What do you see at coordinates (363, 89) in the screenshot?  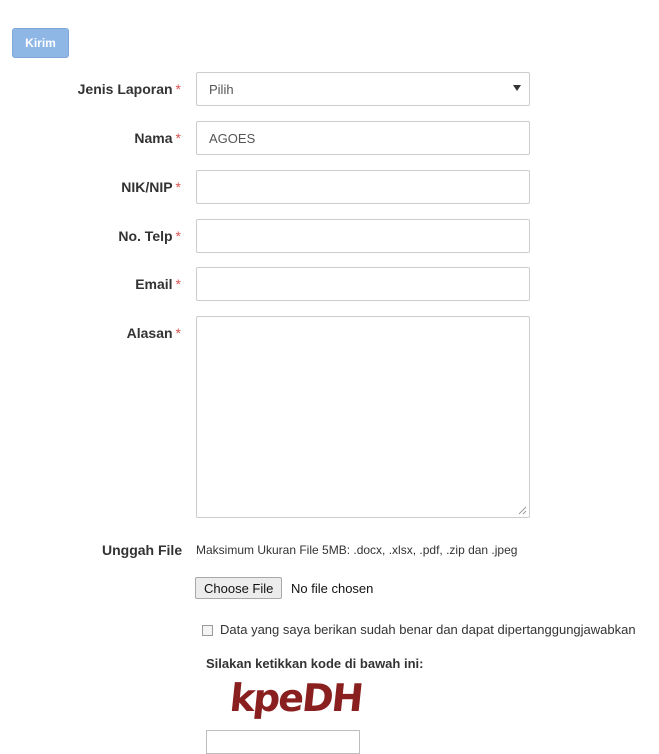 I see `jenis-laporan-select: Pilih` at bounding box center [363, 89].